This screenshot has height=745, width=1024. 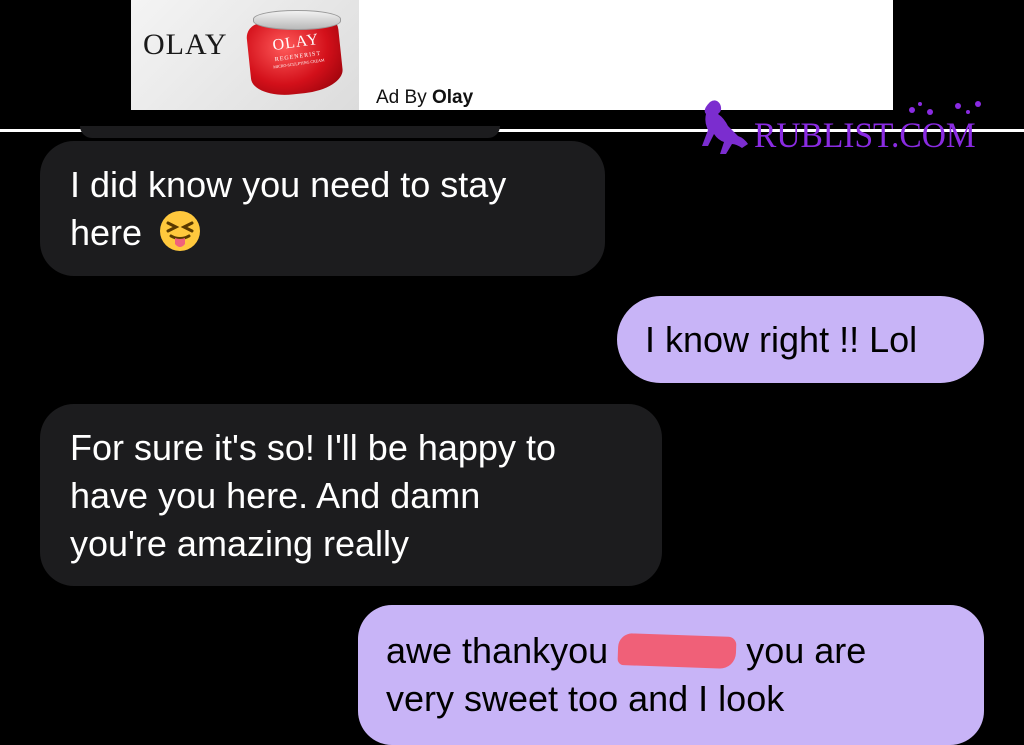 What do you see at coordinates (401, 97) in the screenshot?
I see `ad-caption-prefix: Ad By` at bounding box center [401, 97].